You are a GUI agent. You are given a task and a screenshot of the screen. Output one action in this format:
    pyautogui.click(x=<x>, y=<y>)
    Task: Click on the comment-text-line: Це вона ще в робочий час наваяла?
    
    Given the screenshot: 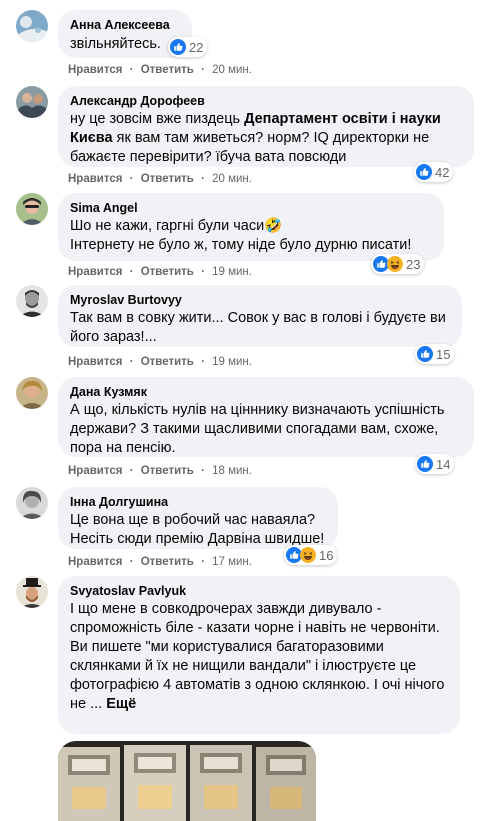 What is the action you would take?
    pyautogui.click(x=193, y=520)
    